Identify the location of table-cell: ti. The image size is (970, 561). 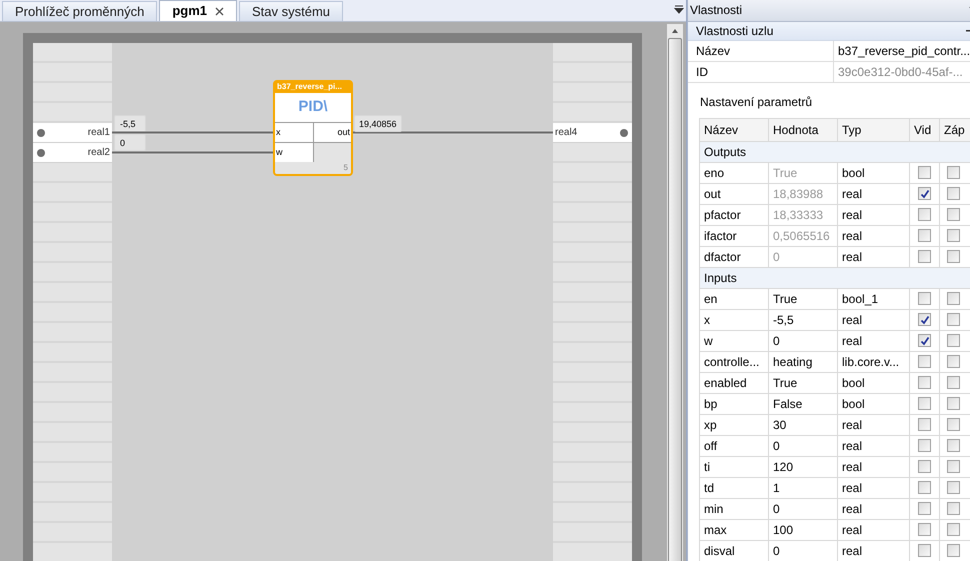
(734, 466).